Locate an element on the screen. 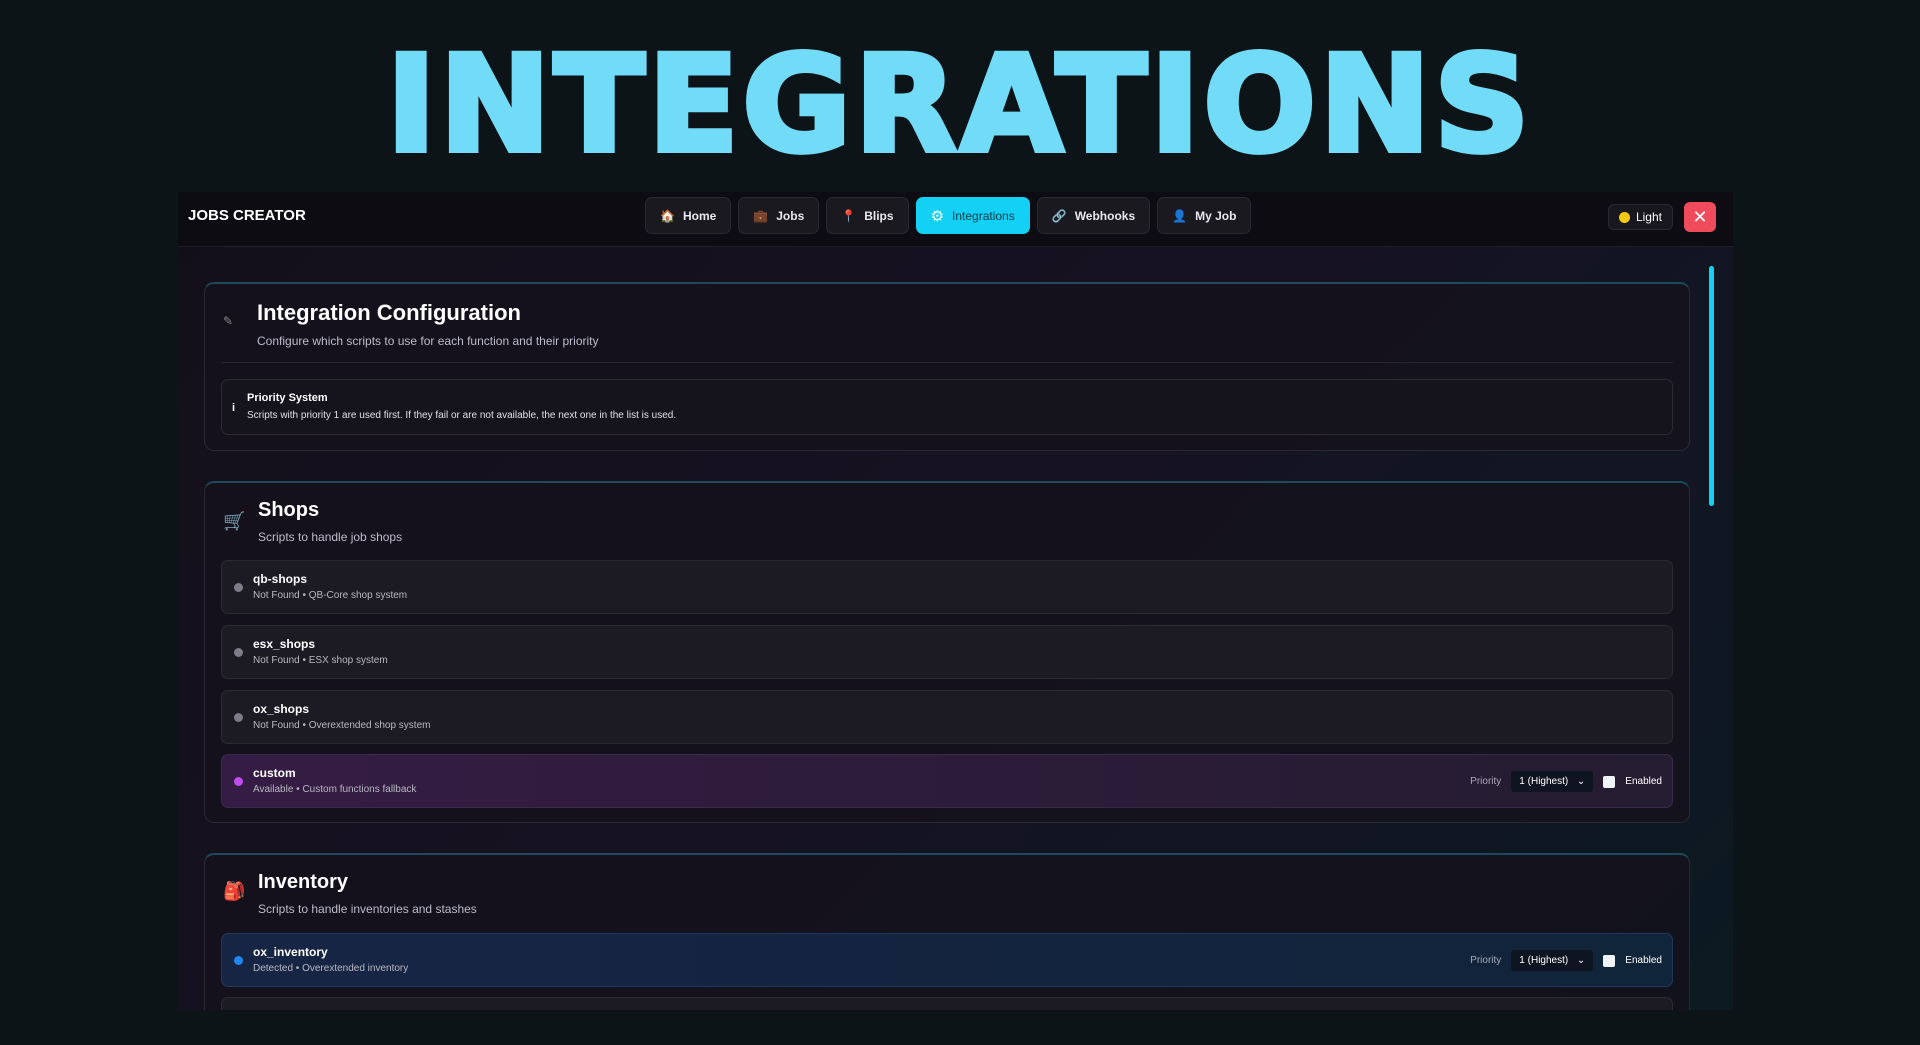 The height and width of the screenshot is (1045, 1920). tab-webhooks: 🔗 Webhooks is located at coordinates (1093, 215).